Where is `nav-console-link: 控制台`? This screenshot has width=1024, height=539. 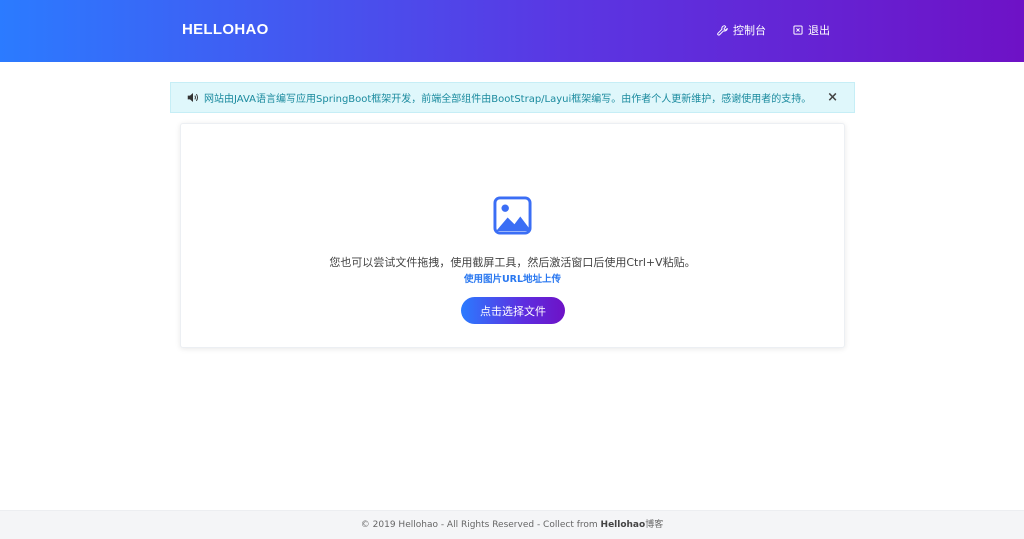
nav-console-link: 控制台 is located at coordinates (741, 30).